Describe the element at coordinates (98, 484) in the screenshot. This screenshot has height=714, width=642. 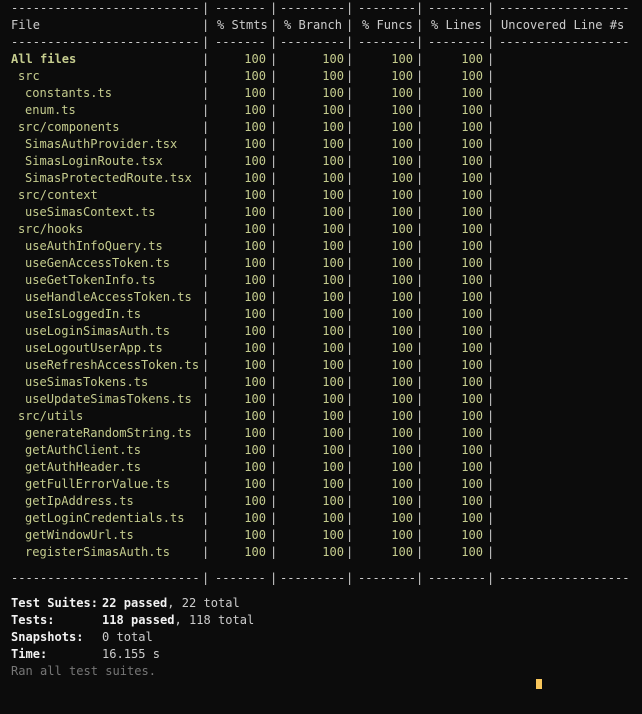
I see `file-name-cell: getFullErrorValue.ts` at that location.